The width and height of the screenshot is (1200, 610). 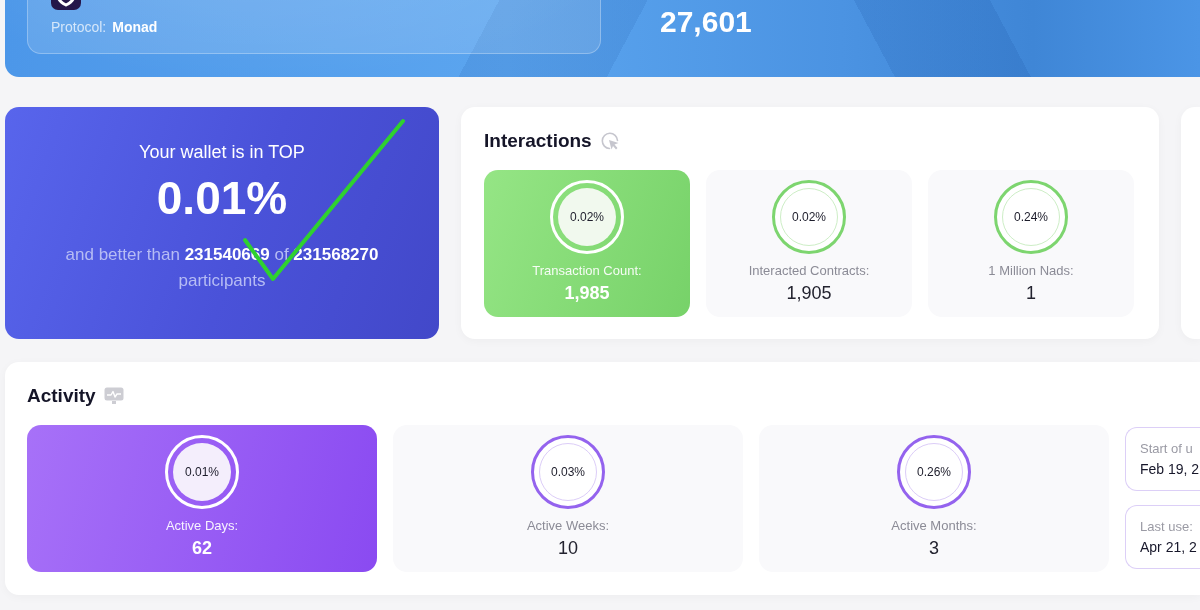 What do you see at coordinates (809, 293) in the screenshot?
I see `stat-value: 1,905` at bounding box center [809, 293].